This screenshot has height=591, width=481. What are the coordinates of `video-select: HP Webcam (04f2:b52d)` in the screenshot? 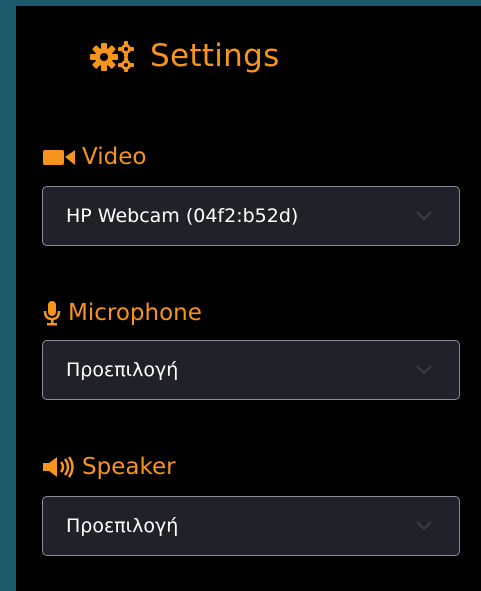 It's located at (251, 216).